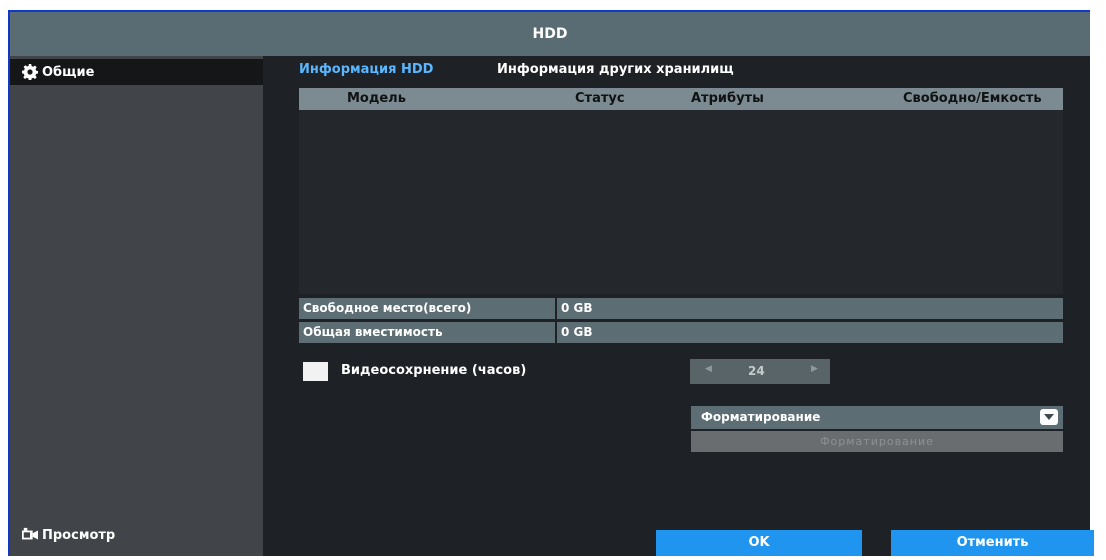 Image resolution: width=1106 pixels, height=560 pixels. Describe the element at coordinates (759, 543) in the screenshot. I see `ok-button: OK` at that location.